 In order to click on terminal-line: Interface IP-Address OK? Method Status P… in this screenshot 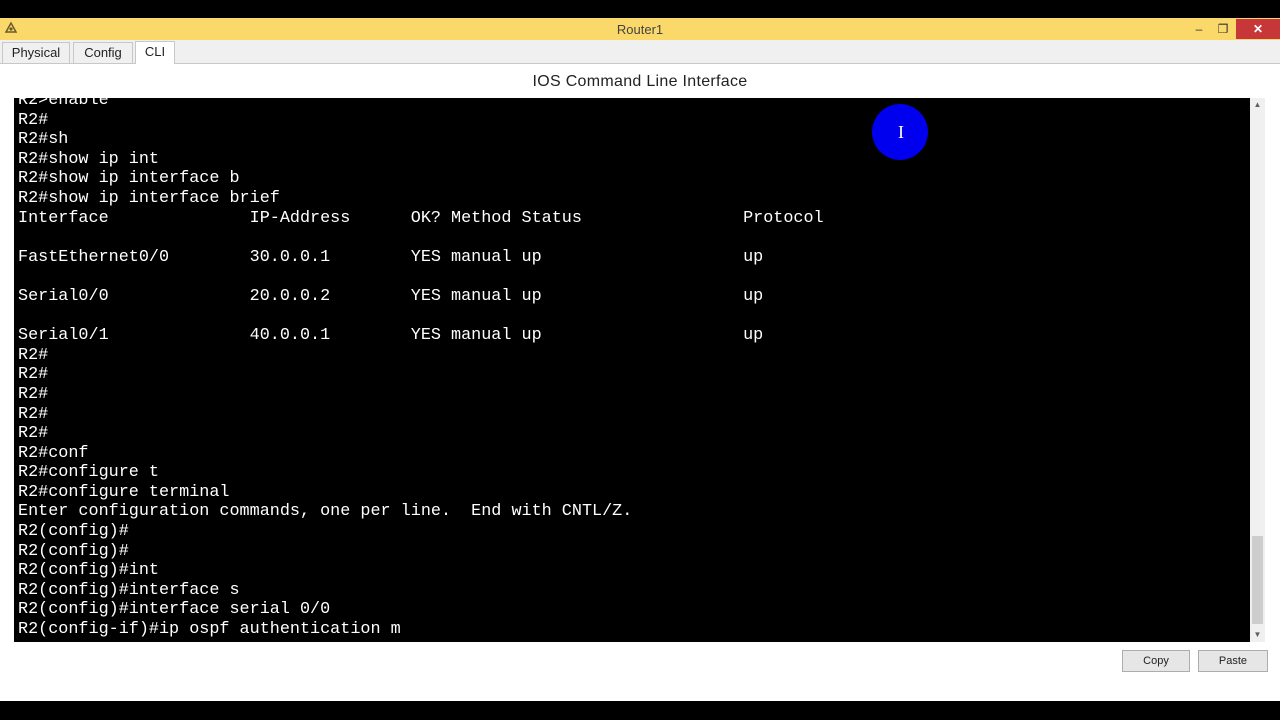, I will do `click(421, 218)`.